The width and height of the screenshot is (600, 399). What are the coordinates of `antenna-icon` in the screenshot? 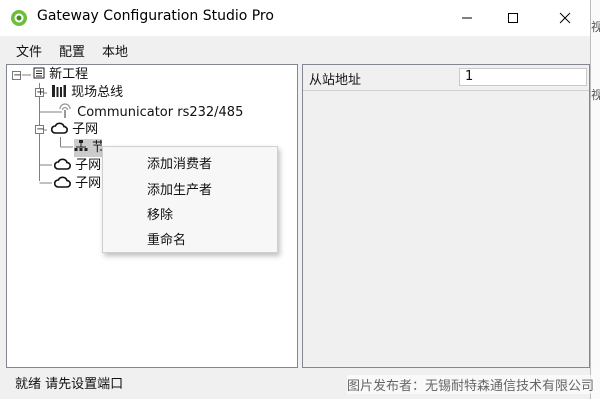 It's located at (65, 110).